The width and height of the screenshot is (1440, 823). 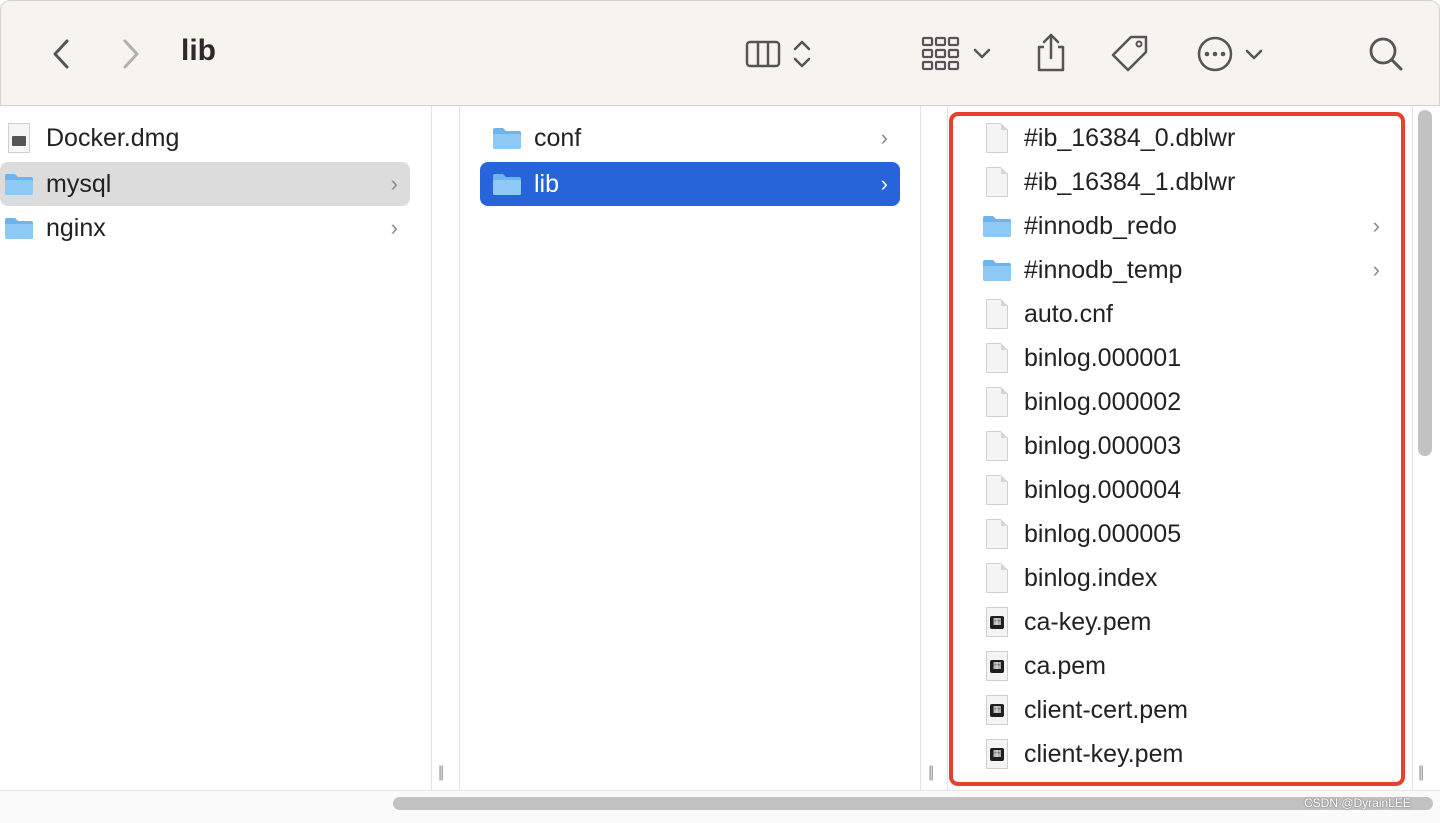 What do you see at coordinates (79, 183) in the screenshot?
I see `folder-item-label: mysql` at bounding box center [79, 183].